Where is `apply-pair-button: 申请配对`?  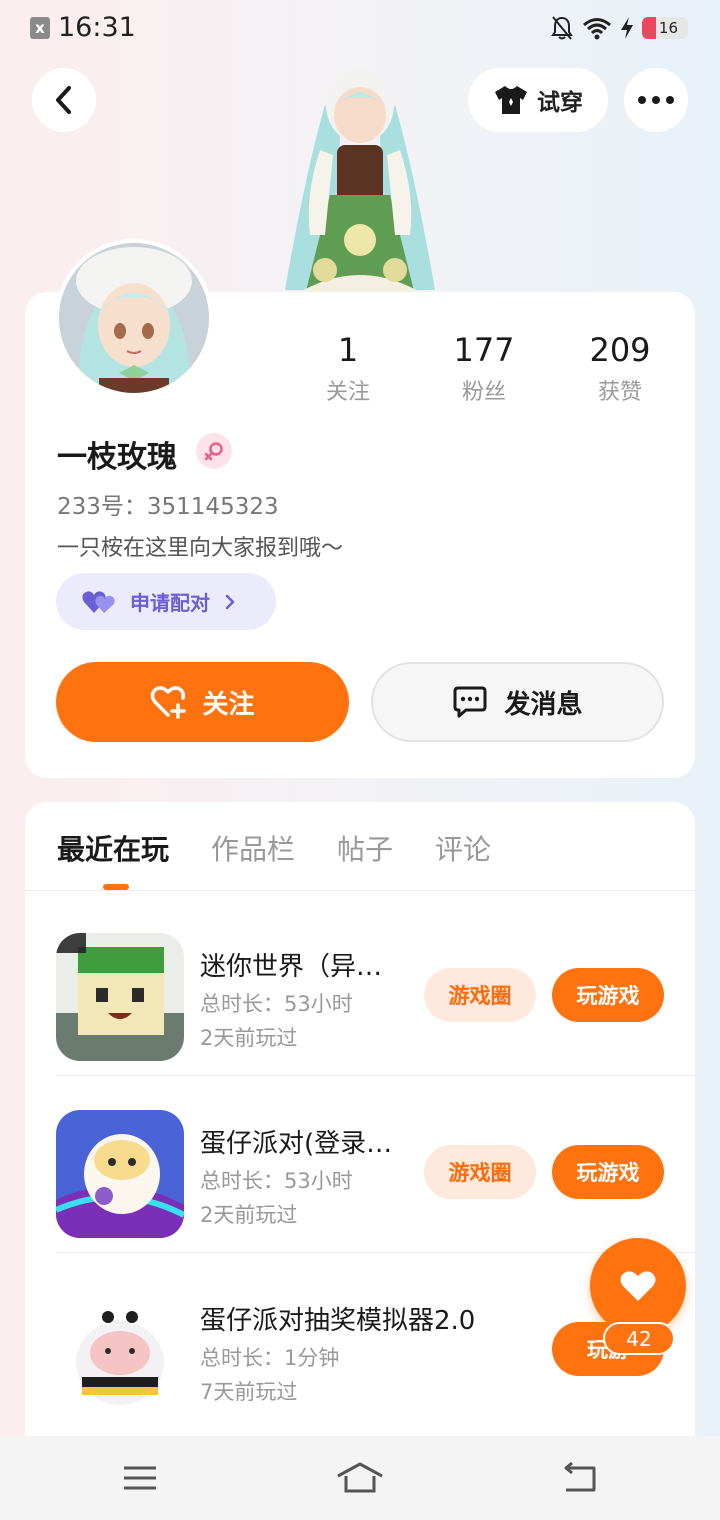
apply-pair-button: 申请配对 is located at coordinates (166, 601).